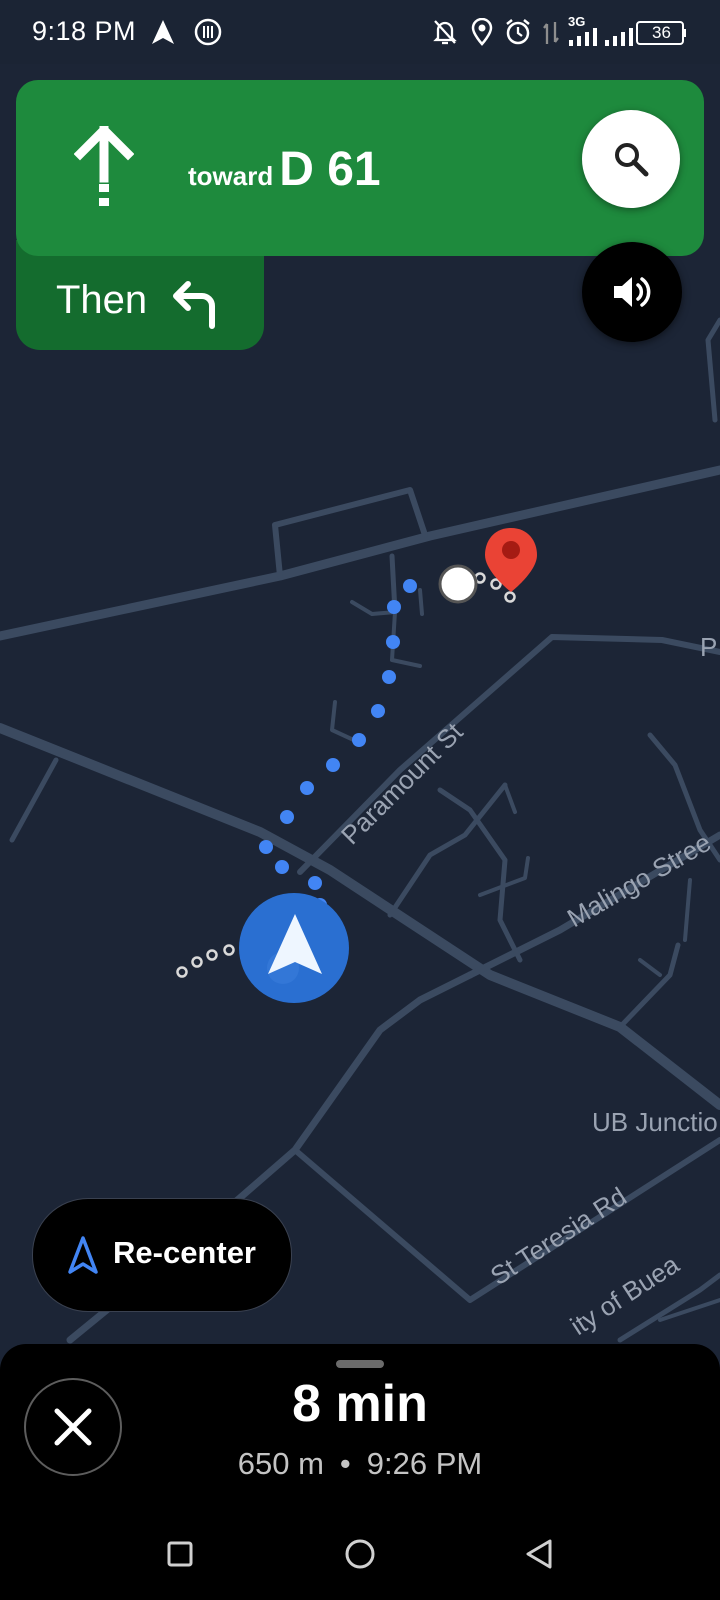 The width and height of the screenshot is (720, 1600). I want to click on trip-details: 650 m • 9:26 PM, so click(360, 1464).